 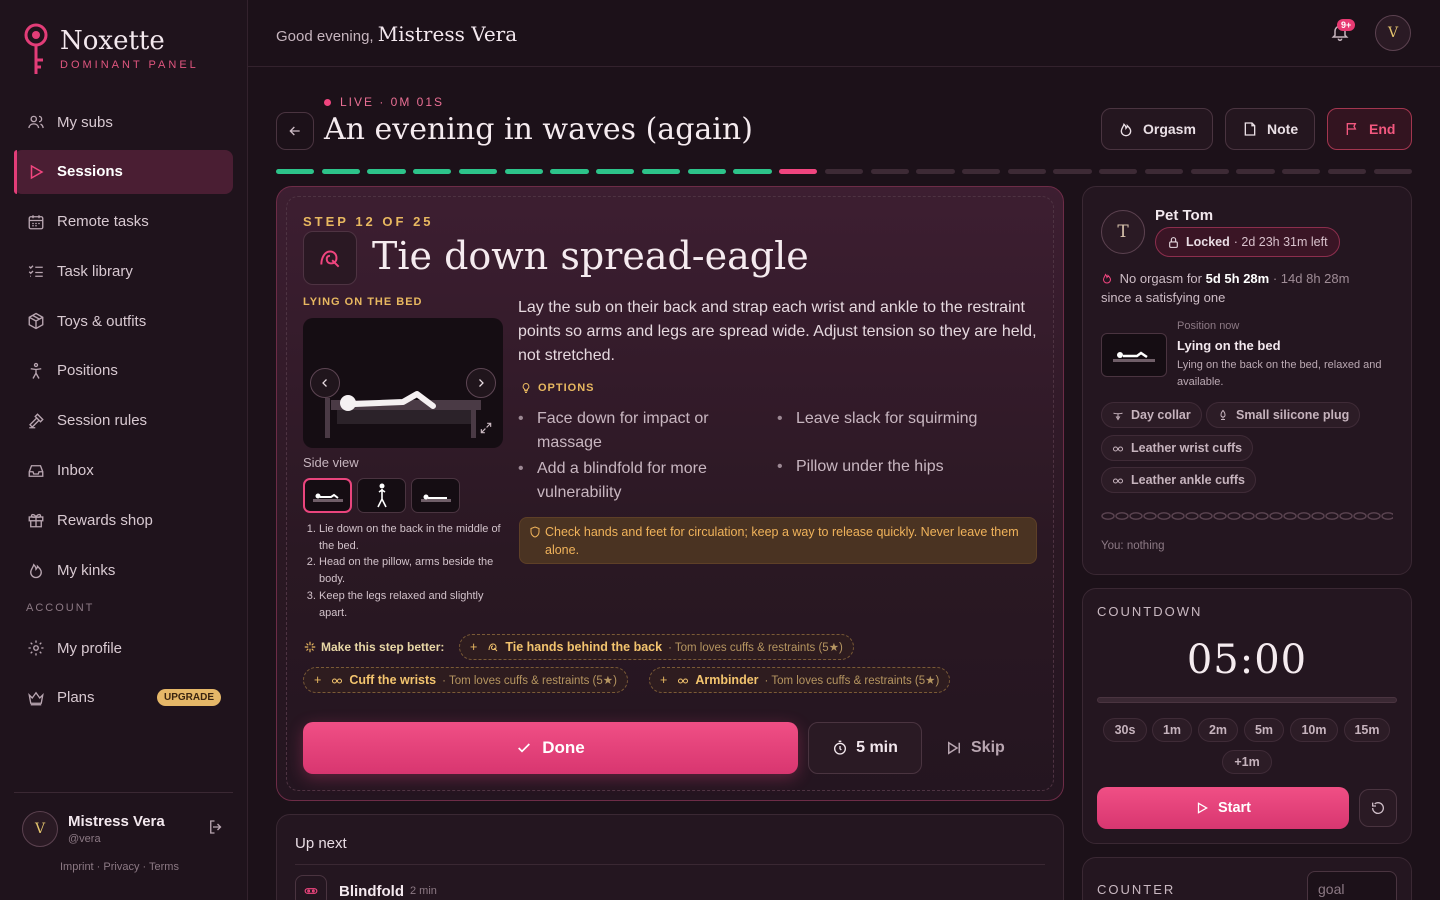 I want to click on user-name: Mistress Vera, so click(x=116, y=821).